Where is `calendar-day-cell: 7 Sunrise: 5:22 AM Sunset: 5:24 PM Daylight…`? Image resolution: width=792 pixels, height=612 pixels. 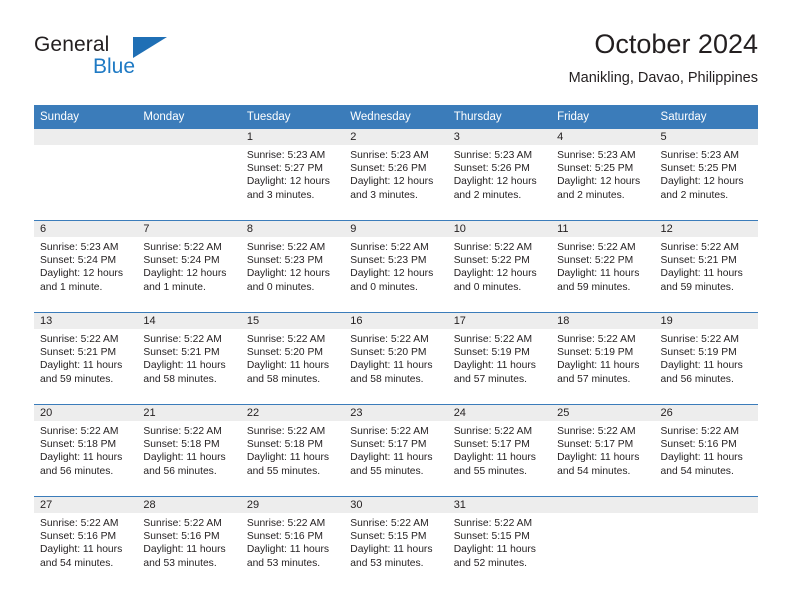
calendar-day-cell: 7 Sunrise: 5:22 AM Sunset: 5:24 PM Daylight… is located at coordinates (189, 266).